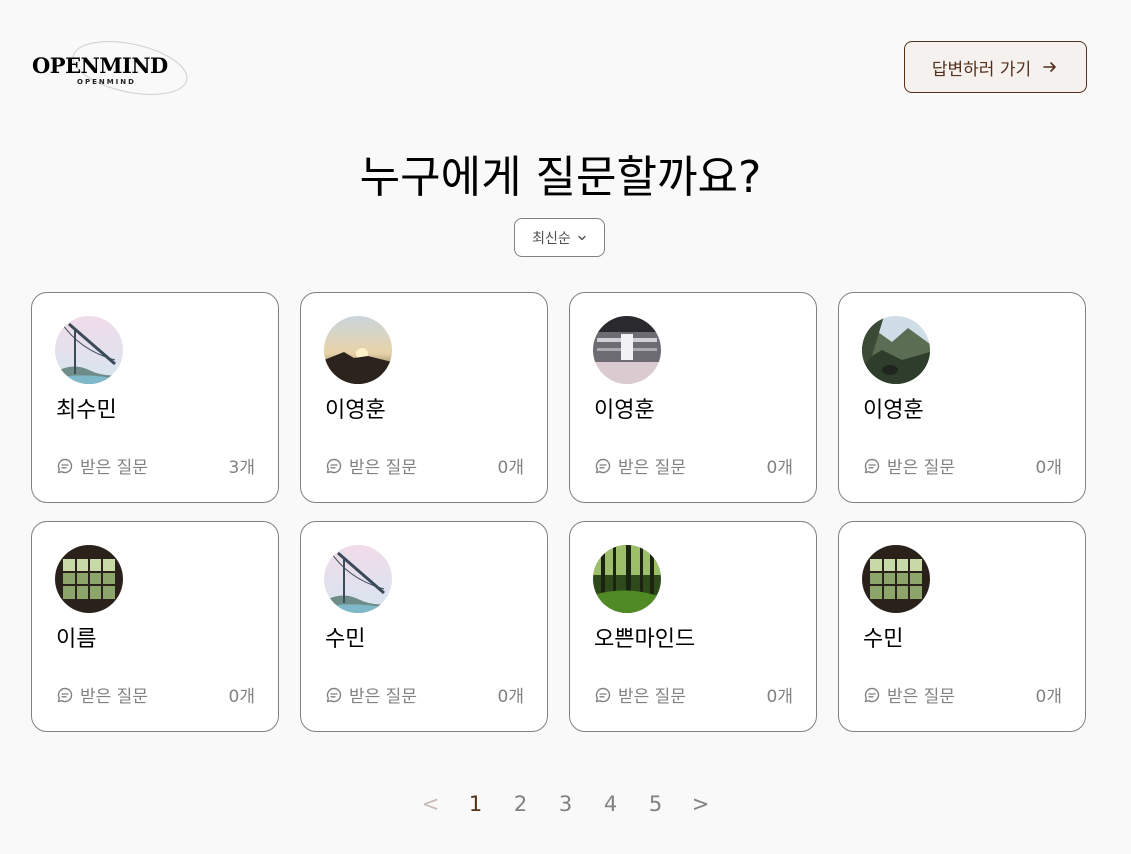  What do you see at coordinates (86, 410) in the screenshot?
I see `subject-name: 최수민` at bounding box center [86, 410].